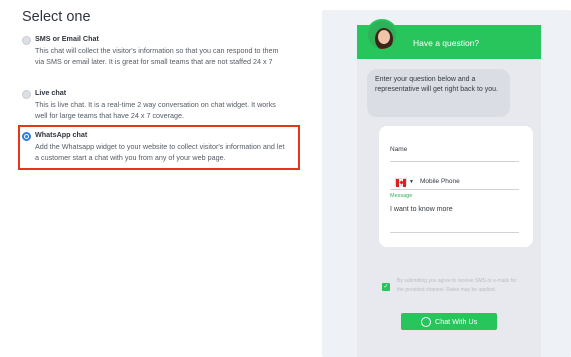 This screenshot has height=357, width=571. What do you see at coordinates (426, 322) in the screenshot?
I see `whatsapp-icon` at bounding box center [426, 322].